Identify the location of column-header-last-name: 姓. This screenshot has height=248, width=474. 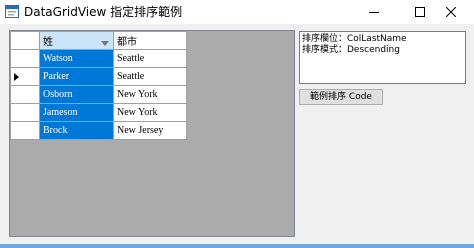
(76, 40).